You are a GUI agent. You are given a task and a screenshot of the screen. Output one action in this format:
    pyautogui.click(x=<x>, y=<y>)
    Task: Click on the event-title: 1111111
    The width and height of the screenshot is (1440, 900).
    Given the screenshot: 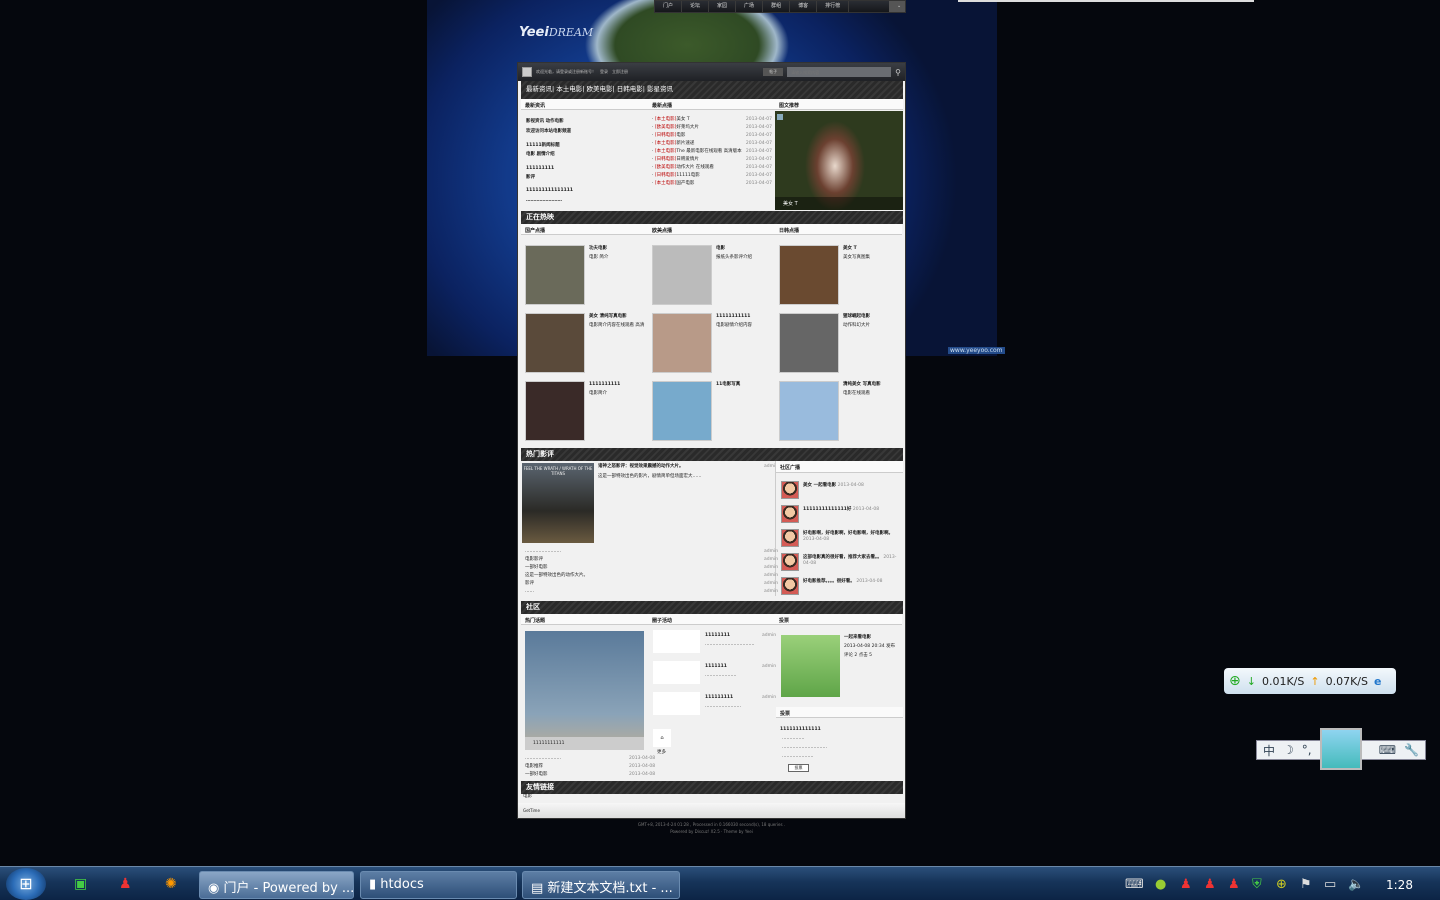 What is the action you would take?
    pyautogui.click(x=716, y=667)
    